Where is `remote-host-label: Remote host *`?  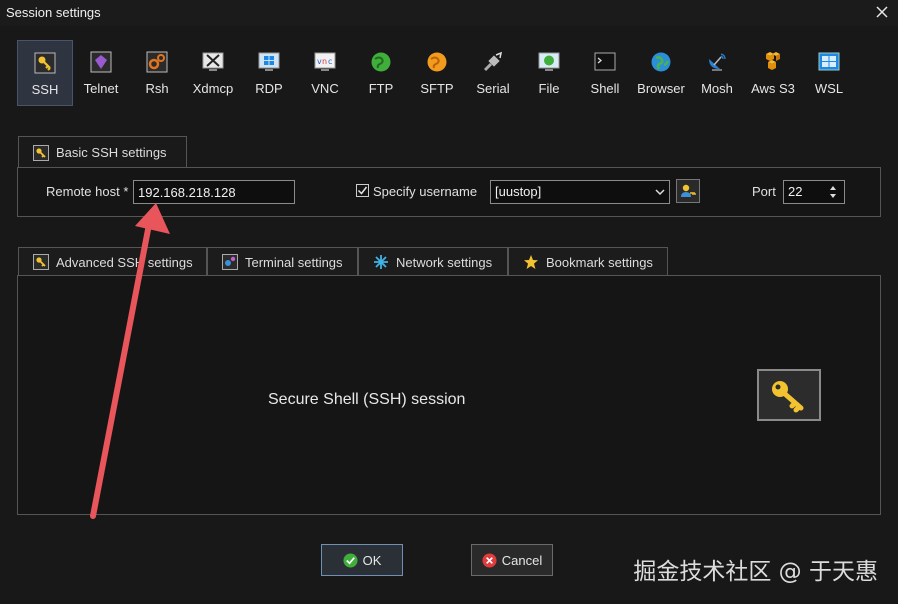
remote-host-label: Remote host * is located at coordinates (87, 191).